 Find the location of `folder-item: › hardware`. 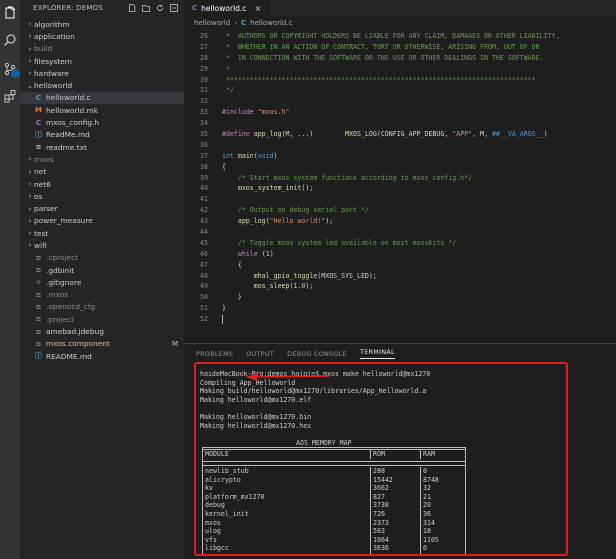

folder-item: › hardware is located at coordinates (102, 73).